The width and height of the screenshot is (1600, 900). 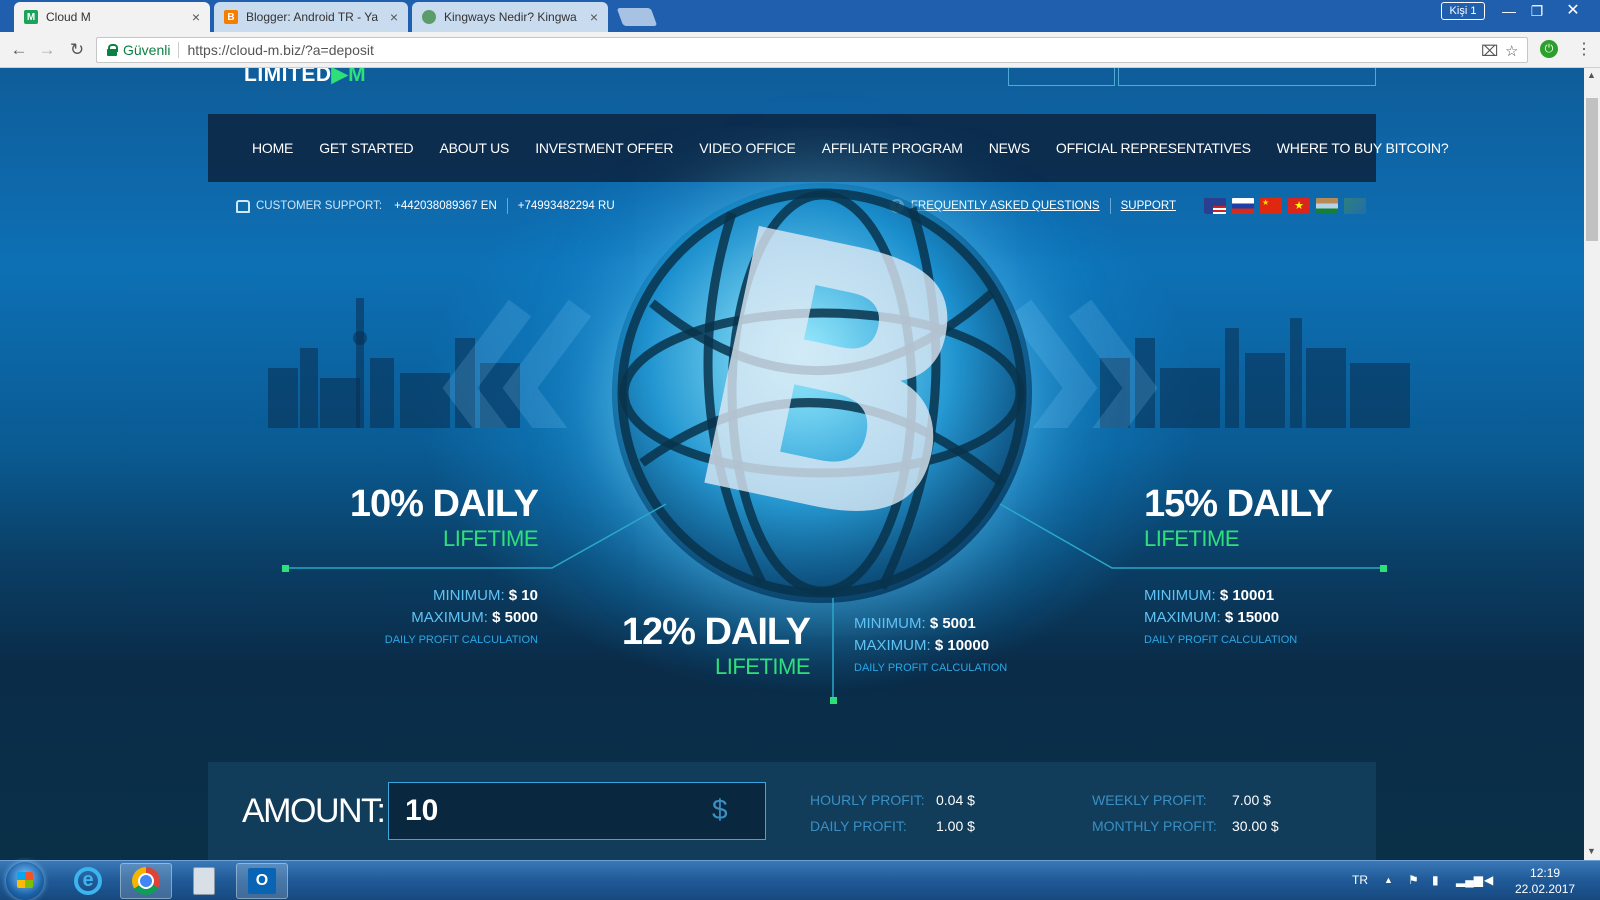 What do you see at coordinates (147, 50) in the screenshot?
I see `secure-label: Güvenli` at bounding box center [147, 50].